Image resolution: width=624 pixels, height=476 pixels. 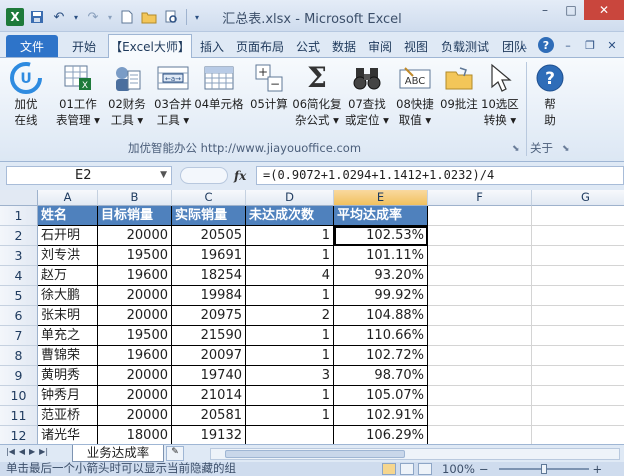 I want to click on row-header: 4, so click(x=19, y=276).